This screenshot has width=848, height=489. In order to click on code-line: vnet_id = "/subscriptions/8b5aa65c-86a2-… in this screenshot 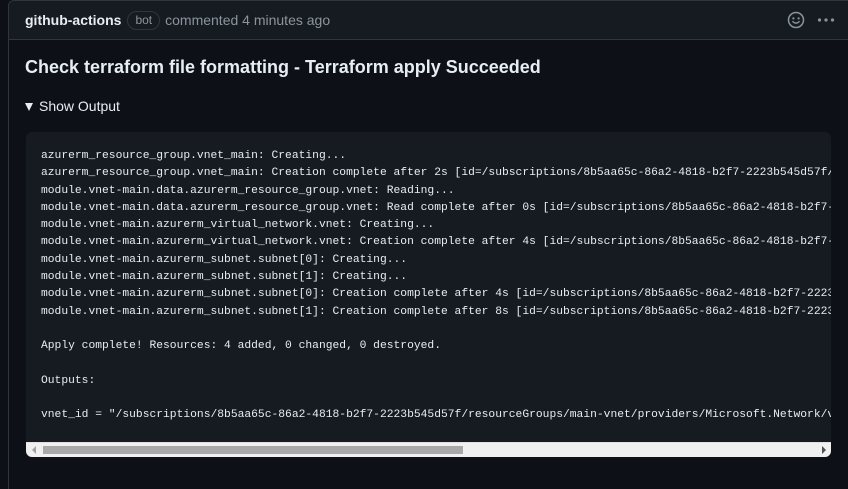, I will do `click(436, 415)`.